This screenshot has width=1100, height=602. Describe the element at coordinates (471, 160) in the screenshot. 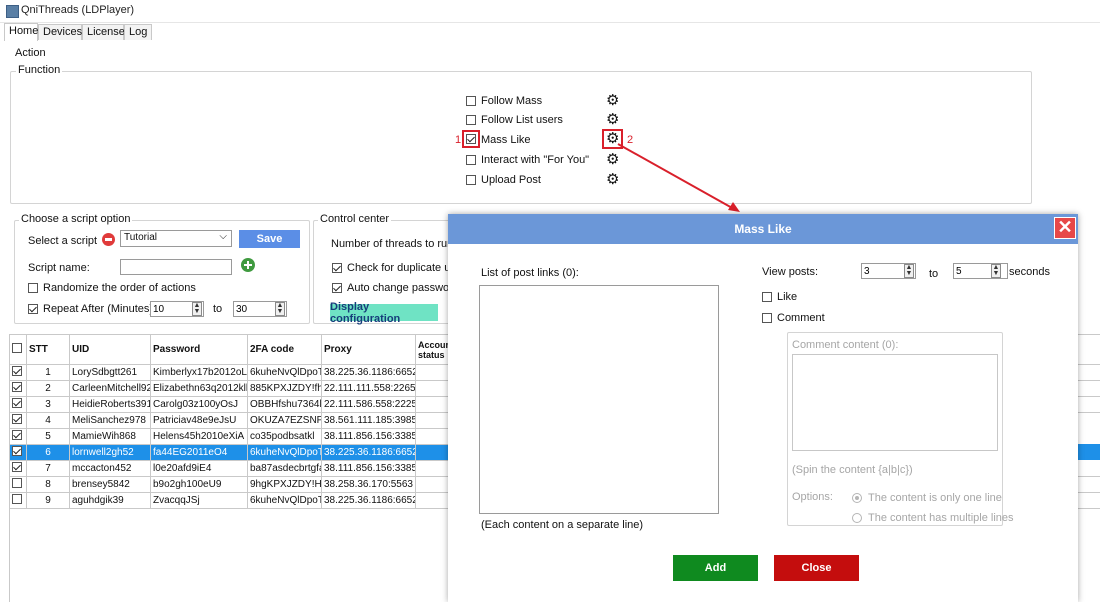

I see `interact-foryou-checkbox` at that location.